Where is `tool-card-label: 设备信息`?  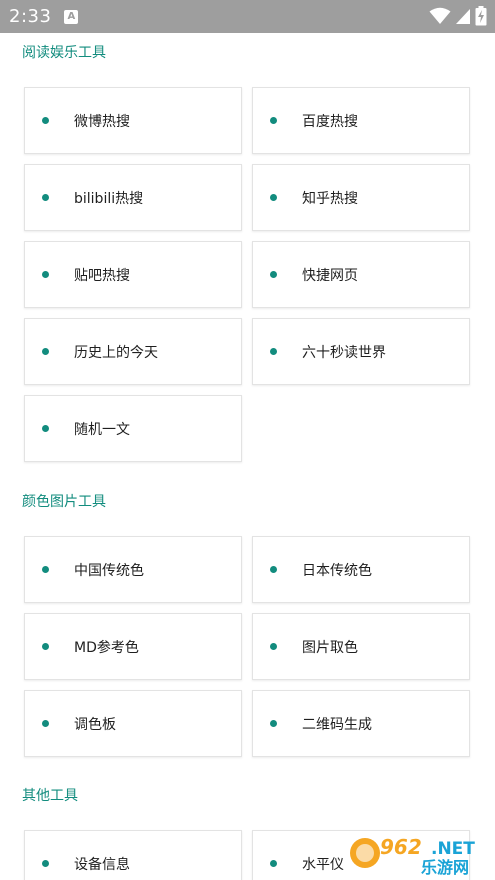 tool-card-label: 设备信息 is located at coordinates (102, 864).